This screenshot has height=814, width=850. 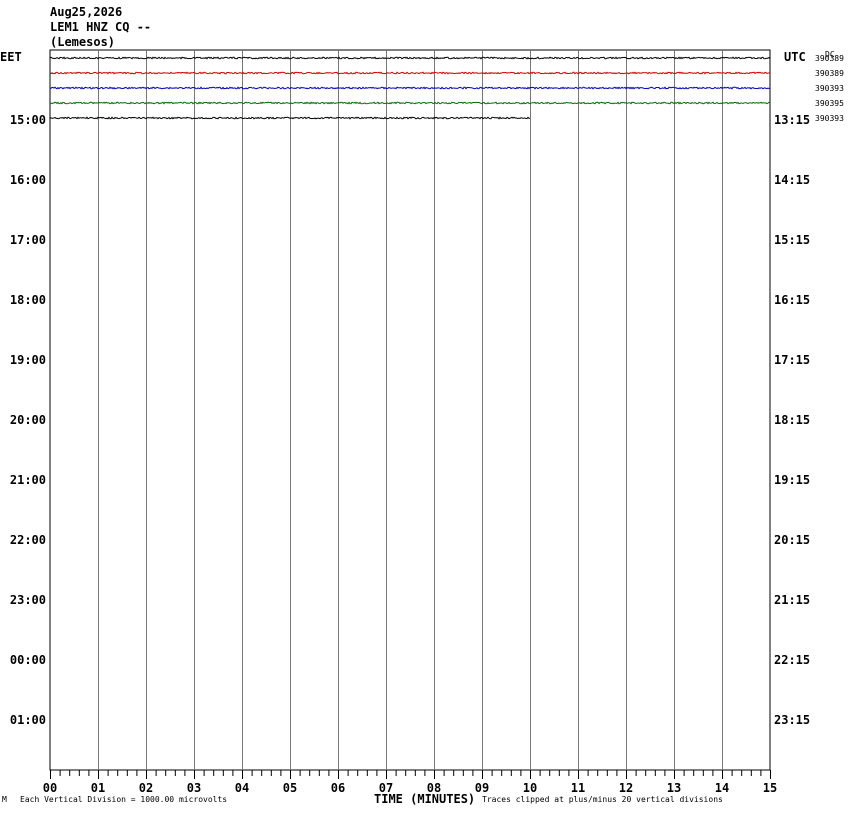 What do you see at coordinates (146, 788) in the screenshot?
I see `x-tick-label: 02` at bounding box center [146, 788].